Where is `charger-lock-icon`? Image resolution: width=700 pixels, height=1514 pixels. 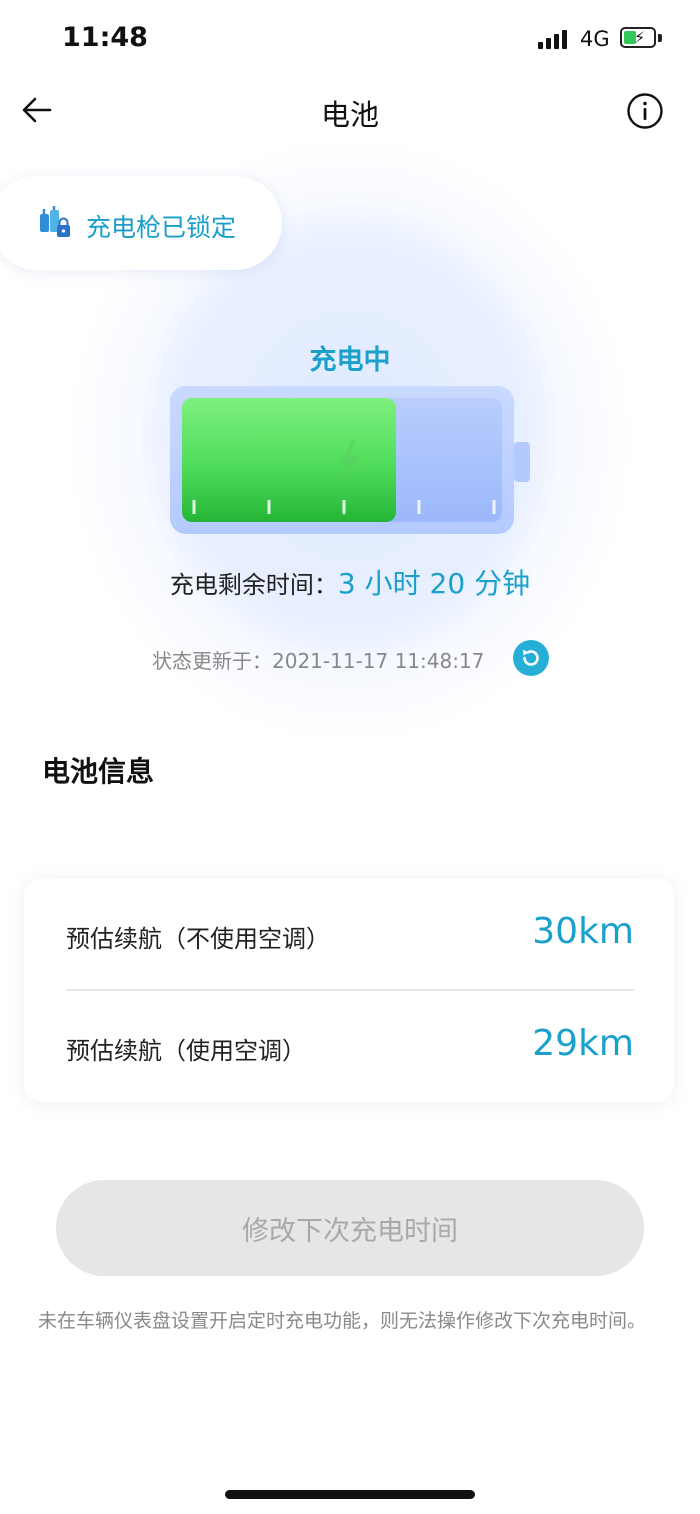
charger-lock-icon is located at coordinates (55, 223).